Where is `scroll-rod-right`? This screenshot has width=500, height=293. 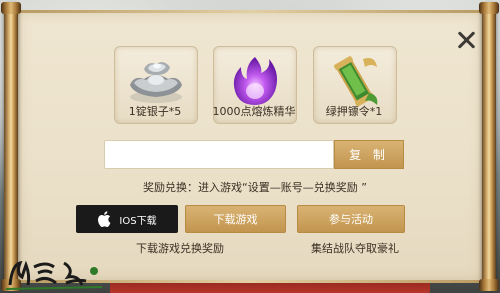 scroll-rod-right is located at coordinates (489, 146).